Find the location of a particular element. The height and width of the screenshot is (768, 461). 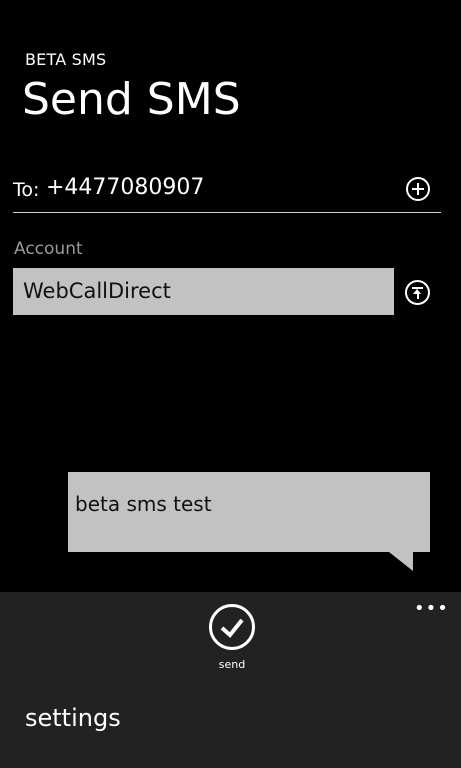

send-label: send is located at coordinates (232, 664).